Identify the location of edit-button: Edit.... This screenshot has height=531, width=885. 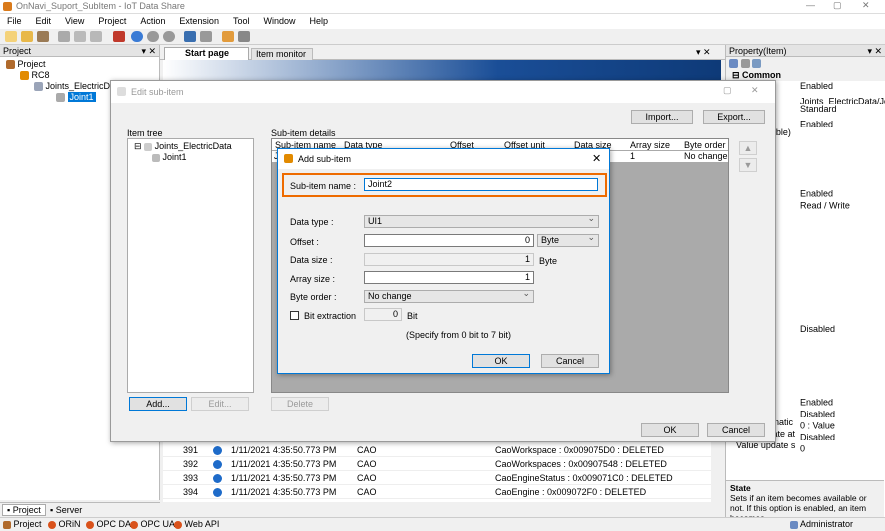
(220, 404).